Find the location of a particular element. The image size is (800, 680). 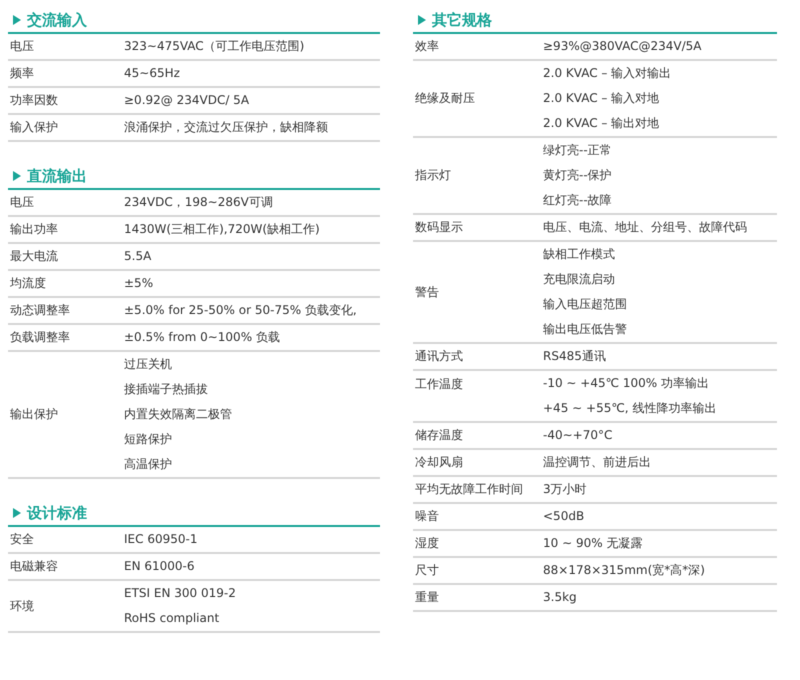

spec-label: 电磁兼容 is located at coordinates (34, 566).